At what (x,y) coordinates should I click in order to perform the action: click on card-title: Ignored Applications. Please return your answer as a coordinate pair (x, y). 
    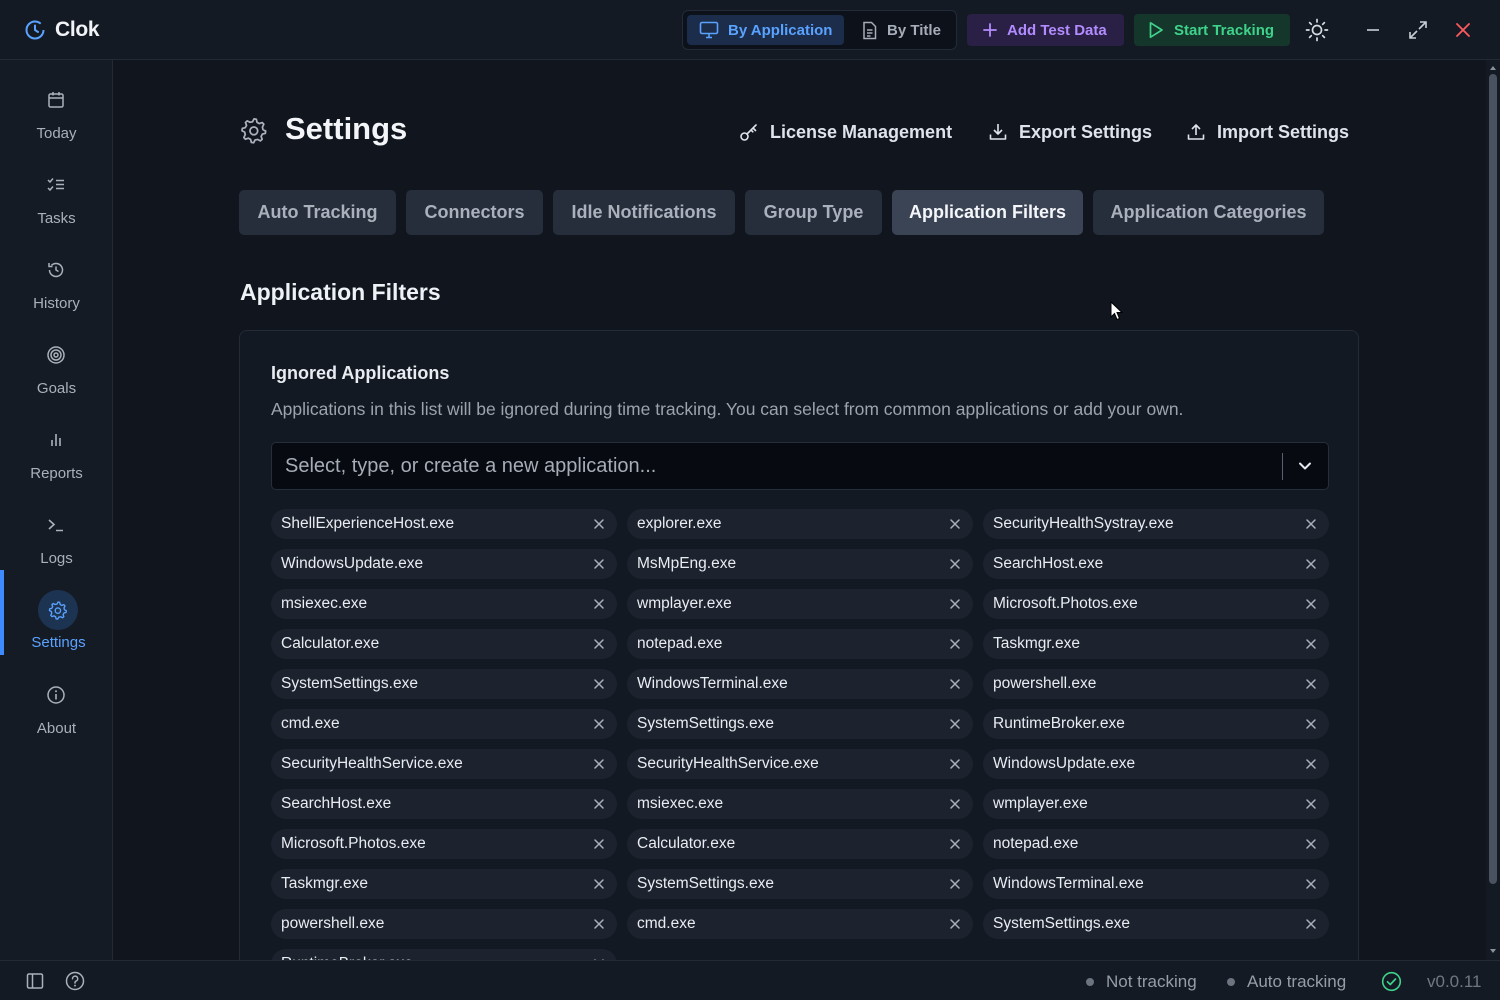
    Looking at the image, I should click on (360, 373).